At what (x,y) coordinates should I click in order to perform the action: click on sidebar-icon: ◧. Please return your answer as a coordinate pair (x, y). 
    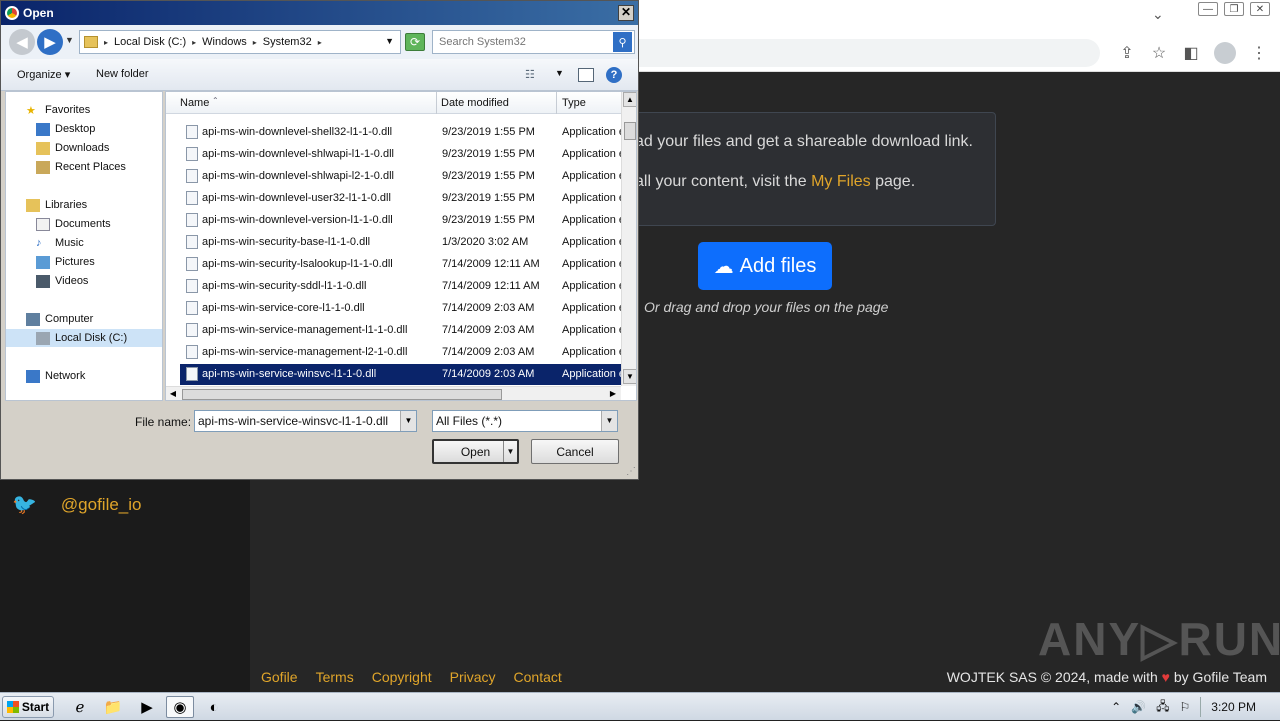
    Looking at the image, I should click on (1191, 53).